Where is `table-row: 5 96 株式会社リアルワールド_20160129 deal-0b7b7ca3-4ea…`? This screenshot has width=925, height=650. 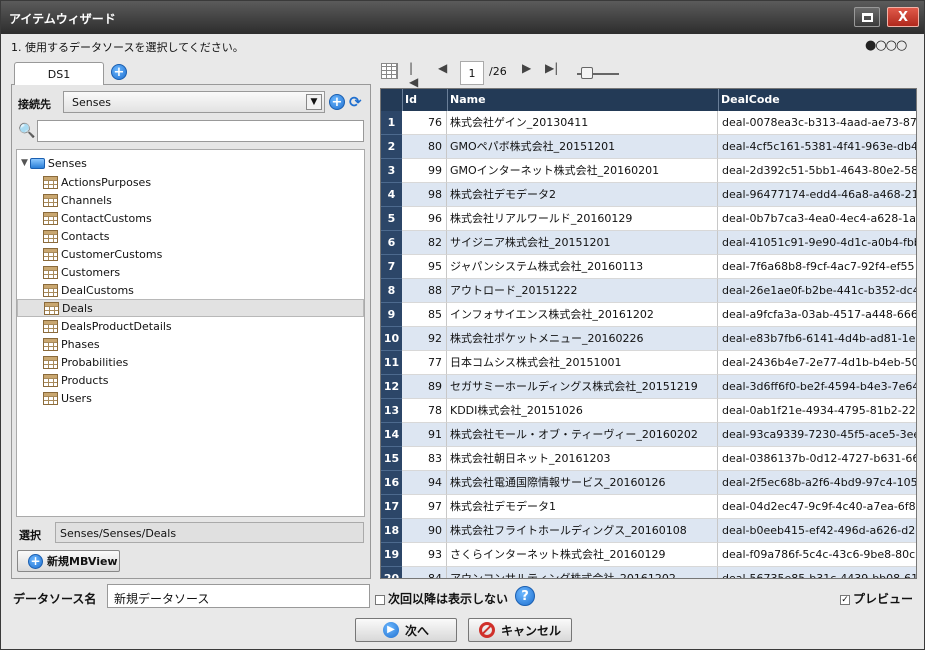 table-row: 5 96 株式会社リアルワールド_20160129 deal-0b7b7ca3-4ea… is located at coordinates (648, 219).